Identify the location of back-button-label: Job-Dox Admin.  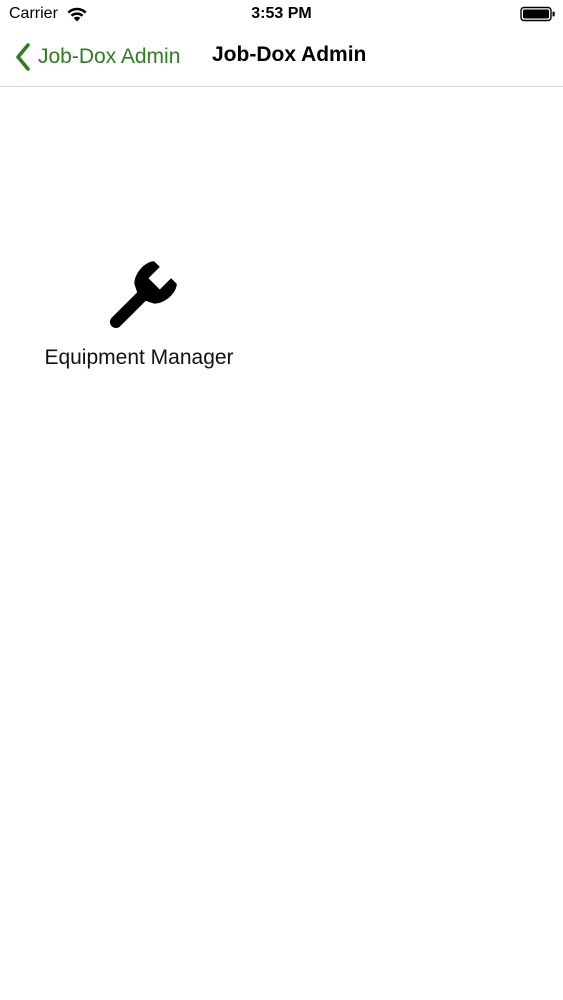
(109, 56).